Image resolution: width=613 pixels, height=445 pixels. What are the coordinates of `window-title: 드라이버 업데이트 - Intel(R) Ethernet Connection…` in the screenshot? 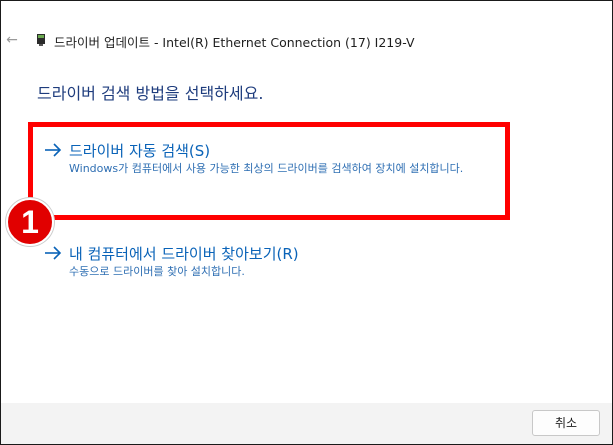 It's located at (234, 42).